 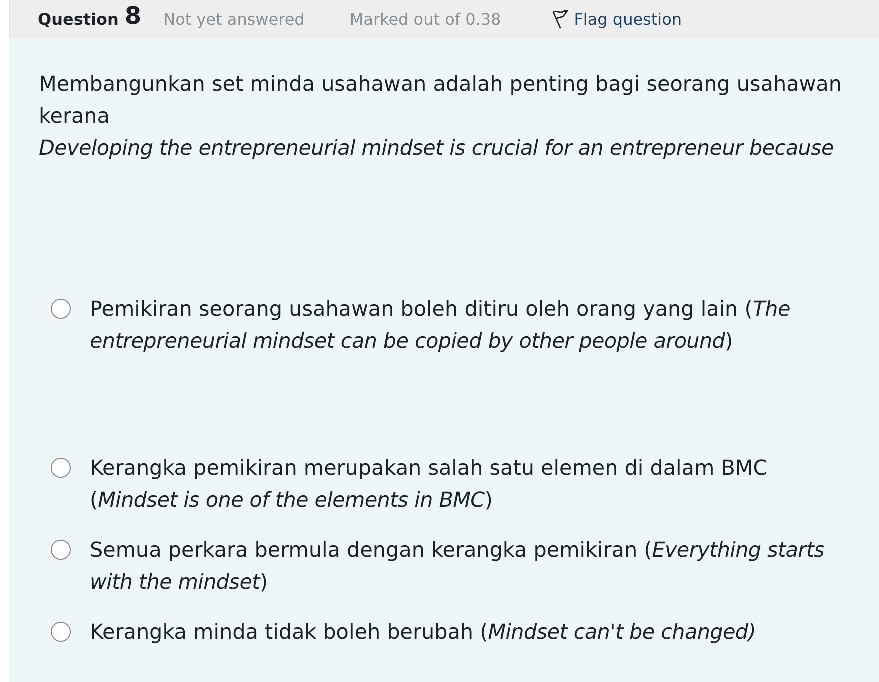 What do you see at coordinates (426, 19) in the screenshot?
I see `grade-info: Marked out of 0.38` at bounding box center [426, 19].